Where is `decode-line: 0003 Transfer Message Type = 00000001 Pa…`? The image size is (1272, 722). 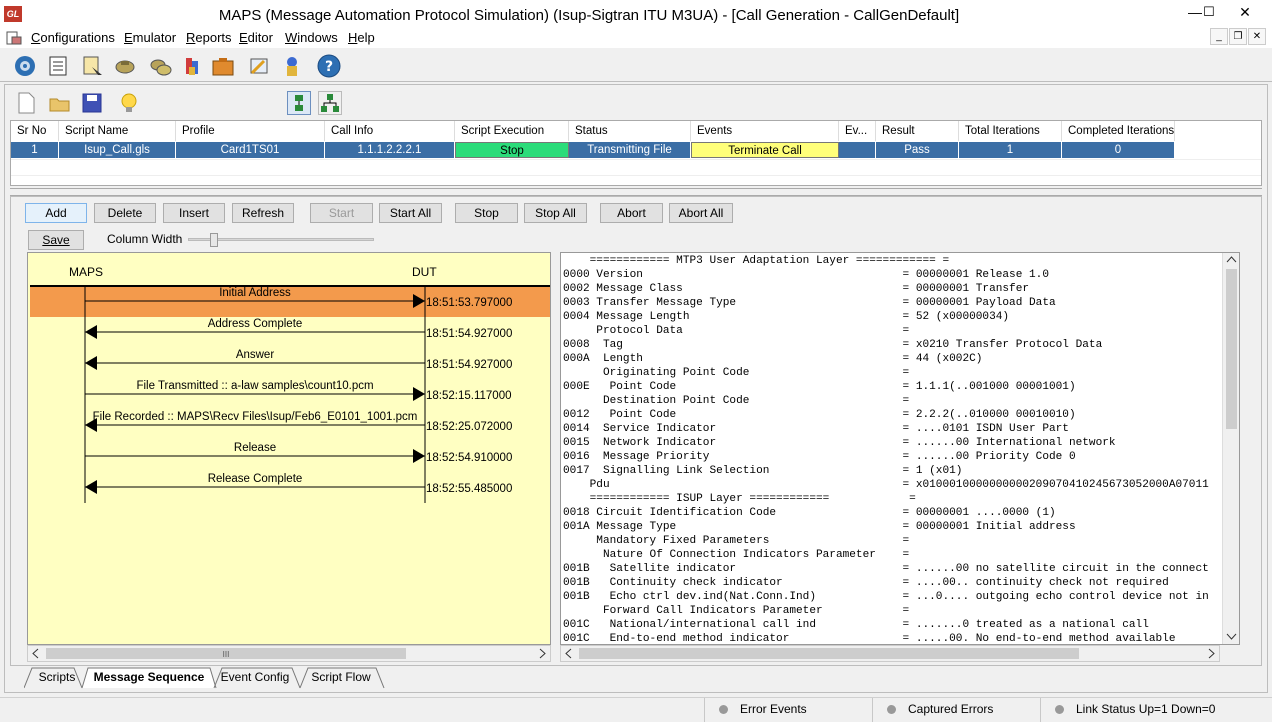 decode-line: 0003 Transfer Message Type = 00000001 Pa… is located at coordinates (886, 303).